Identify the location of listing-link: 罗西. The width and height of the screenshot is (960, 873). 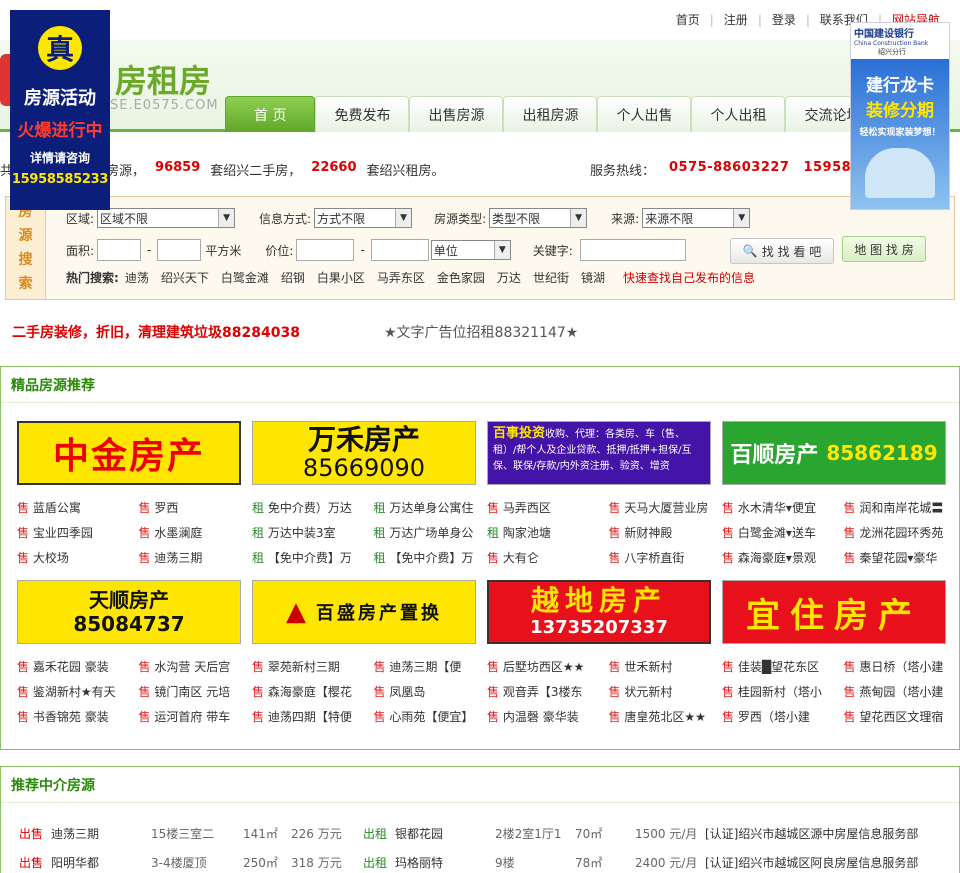
(198, 507).